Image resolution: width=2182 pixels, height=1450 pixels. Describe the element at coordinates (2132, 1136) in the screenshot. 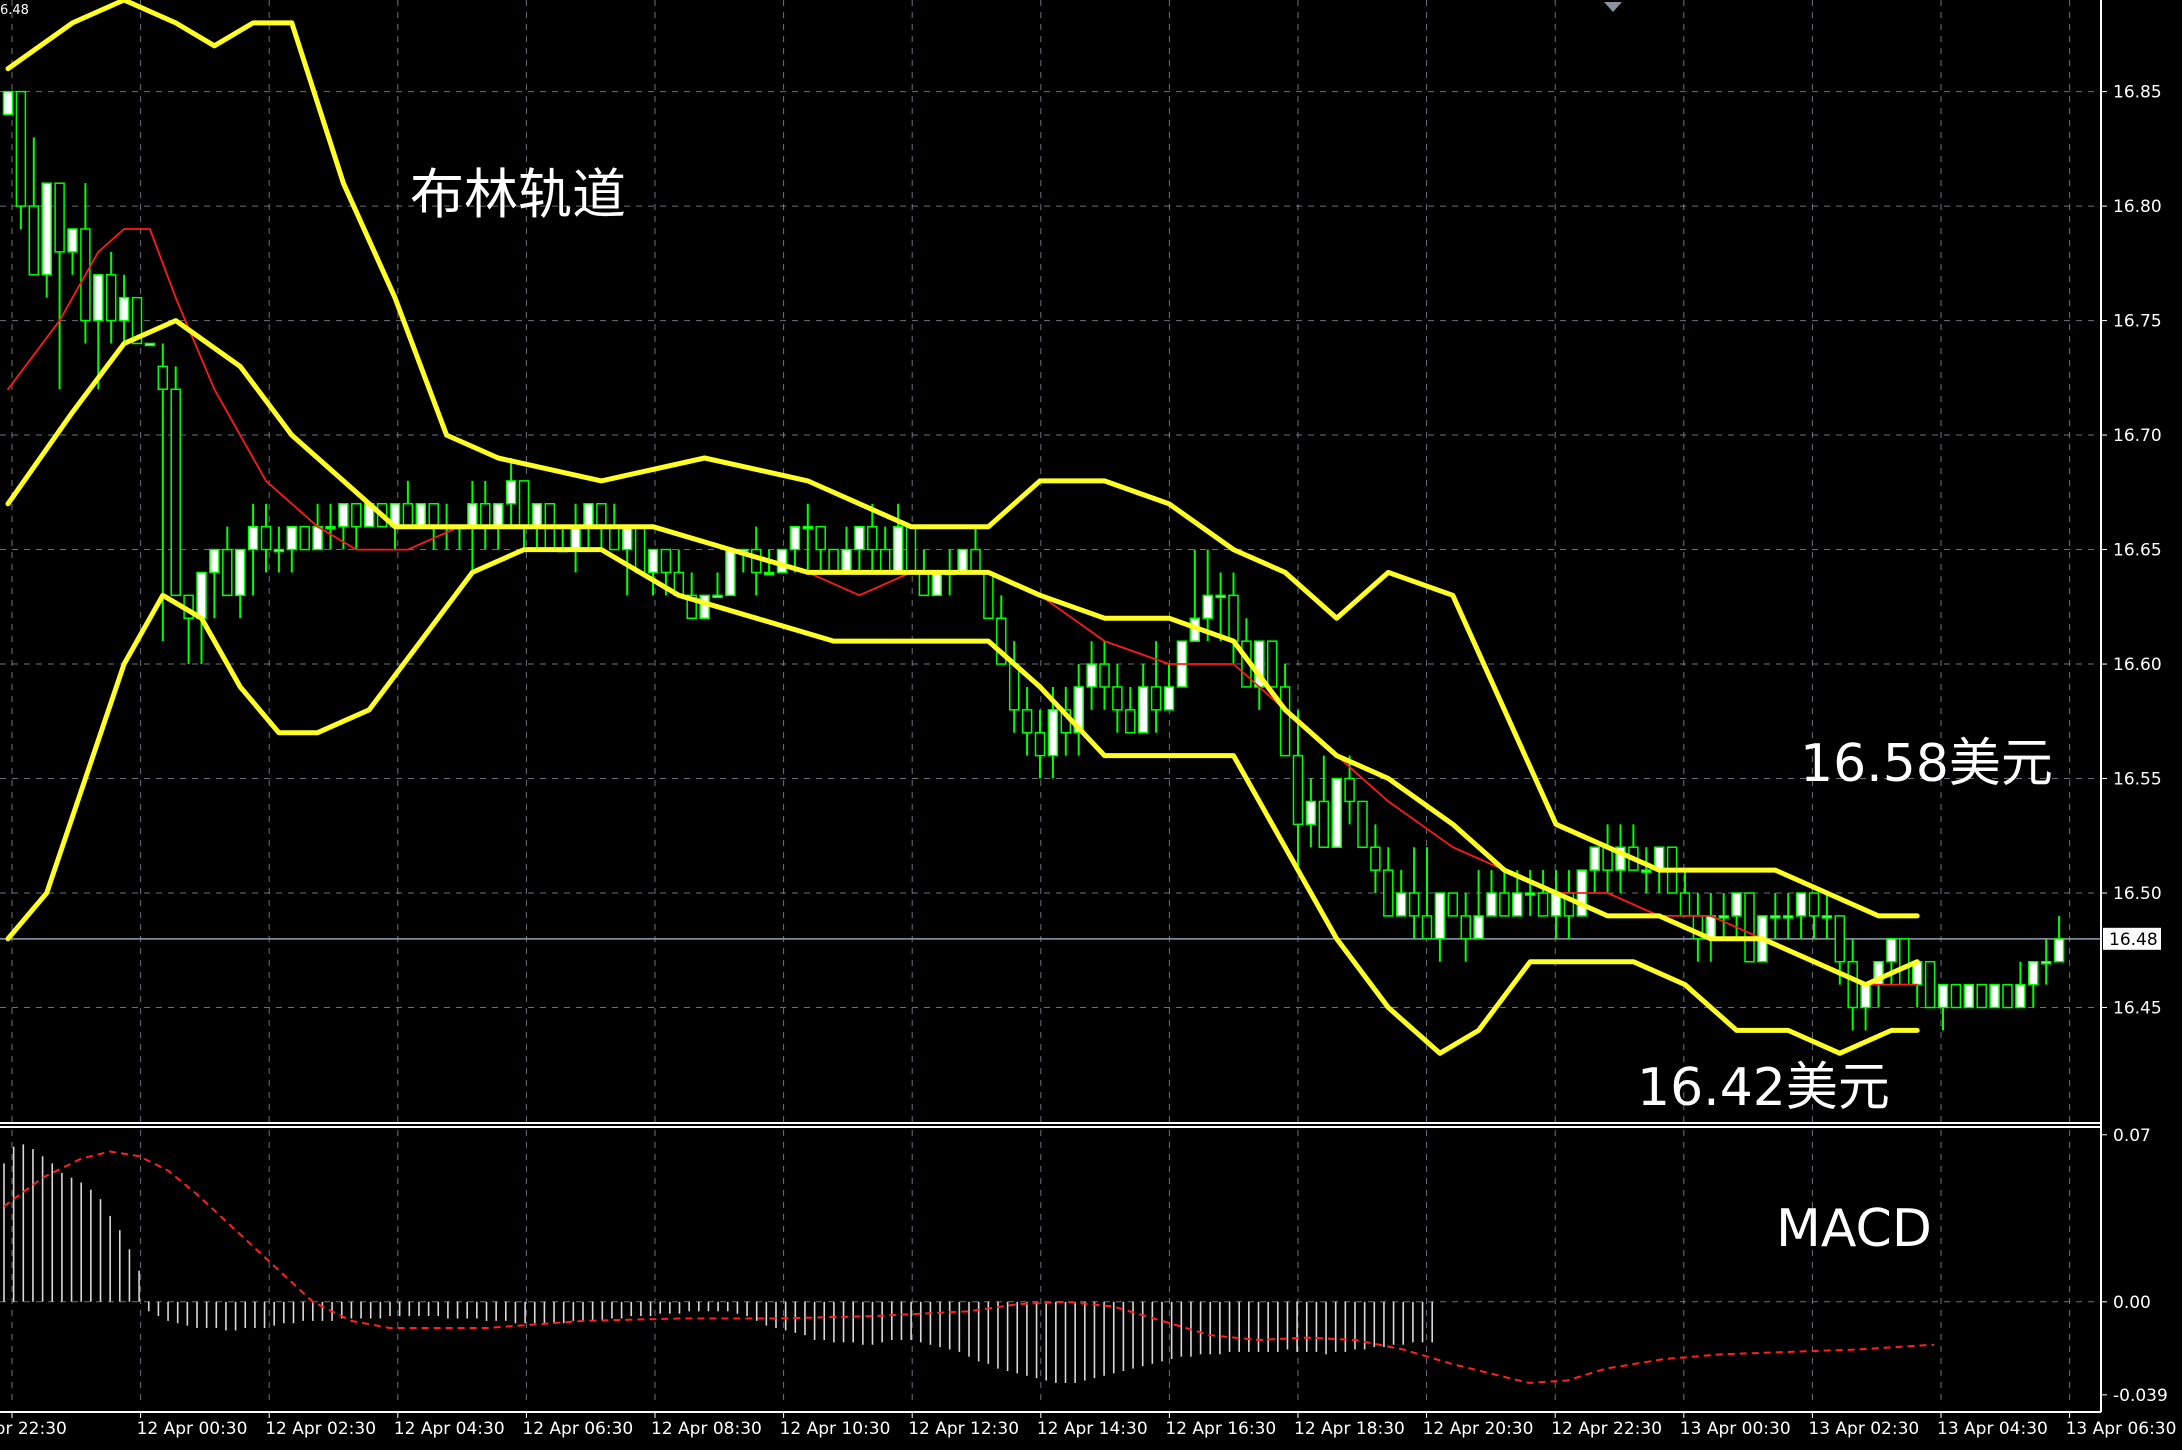

I see `macd-y-tick-label: 0.07` at that location.